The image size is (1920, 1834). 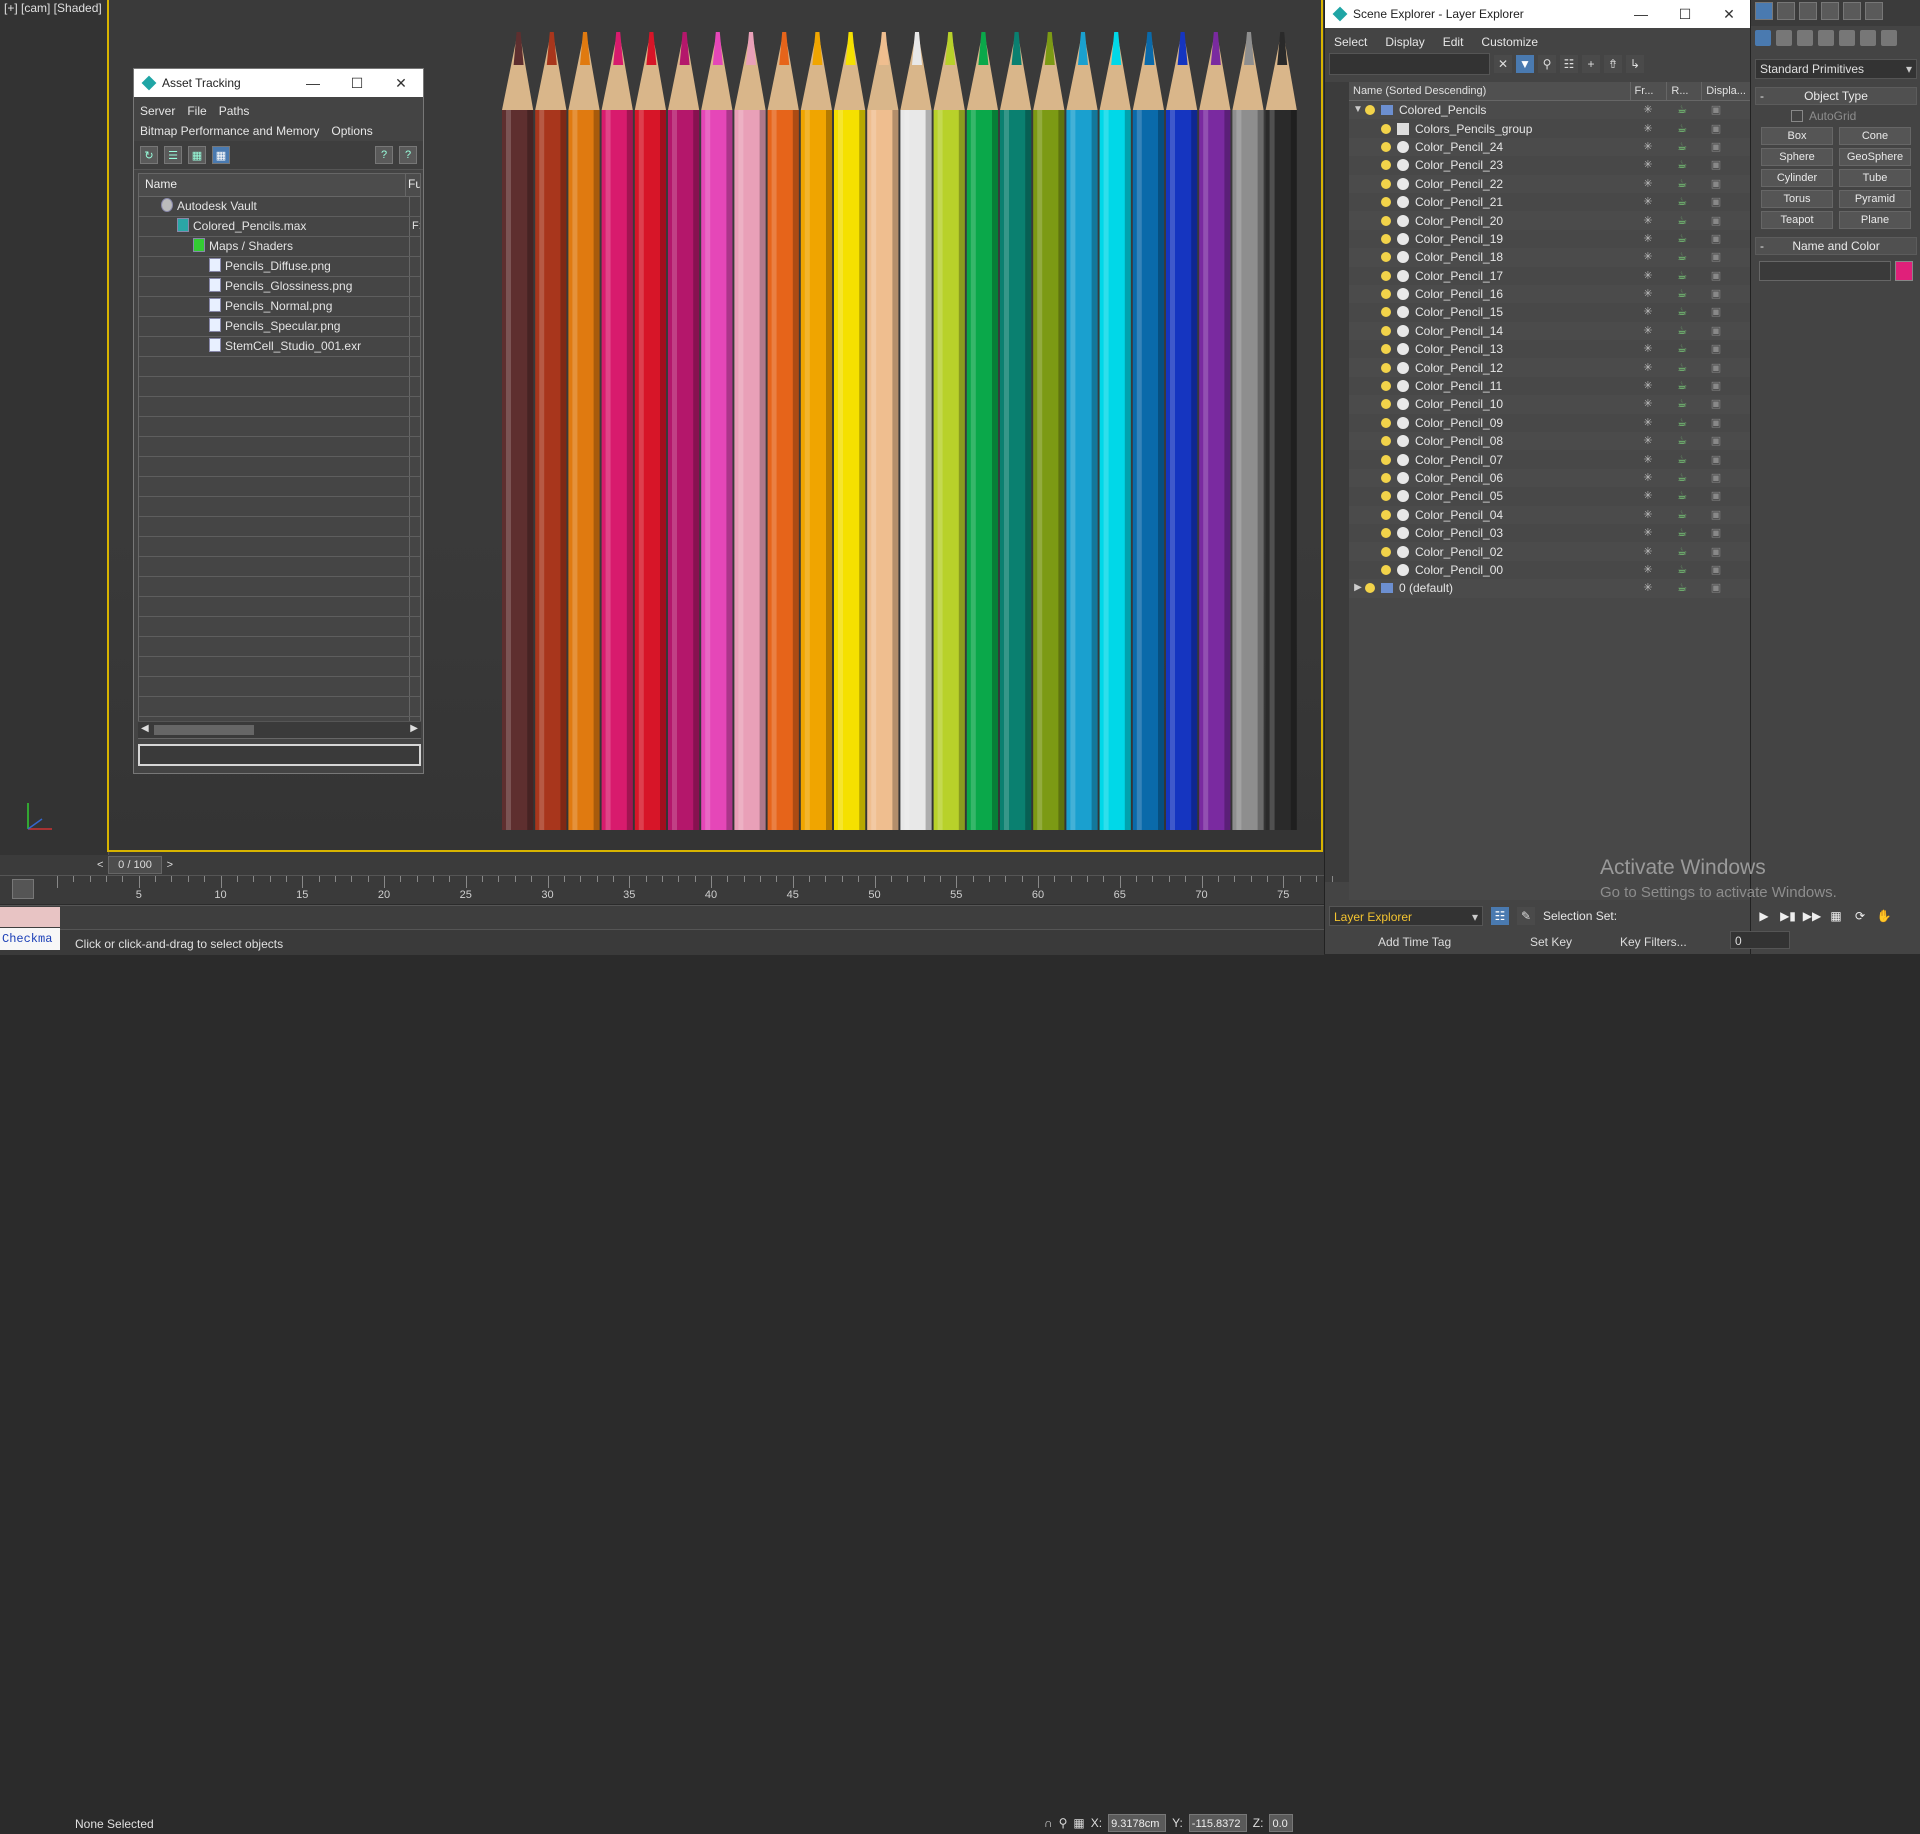 I want to click on tree-object-row: Color_Pencil_13 ✳ ☕ ▣, so click(x=1550, y=349).